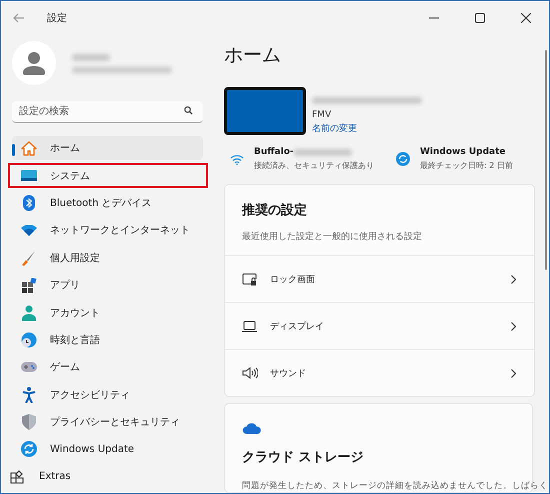  What do you see at coordinates (19, 18) in the screenshot?
I see `back-arrow-icon` at bounding box center [19, 18].